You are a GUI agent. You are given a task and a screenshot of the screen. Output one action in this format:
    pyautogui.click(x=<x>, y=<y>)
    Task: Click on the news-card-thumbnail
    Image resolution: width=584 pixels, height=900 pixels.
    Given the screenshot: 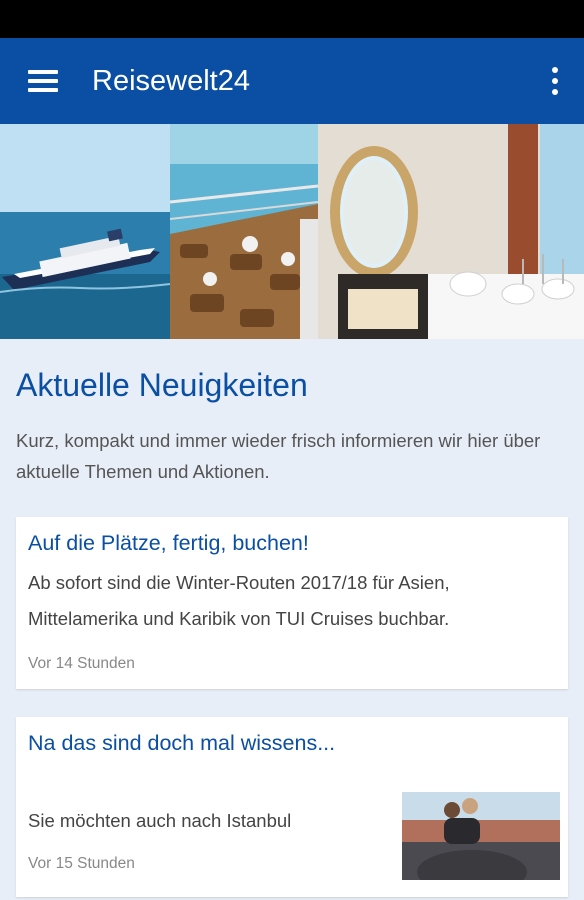 What is the action you would take?
    pyautogui.click(x=481, y=843)
    